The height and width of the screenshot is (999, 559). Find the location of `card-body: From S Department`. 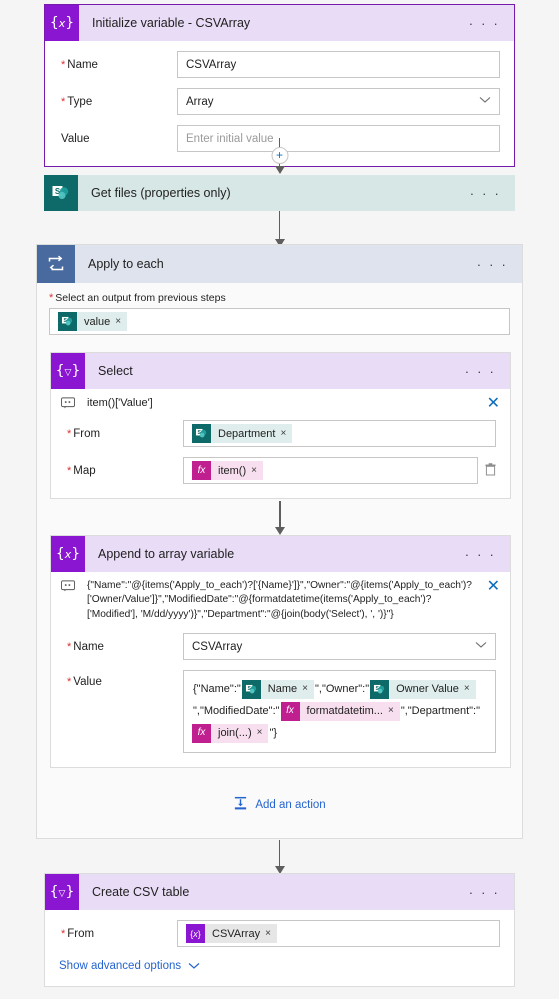

card-body: From S Department is located at coordinates (280, 456).